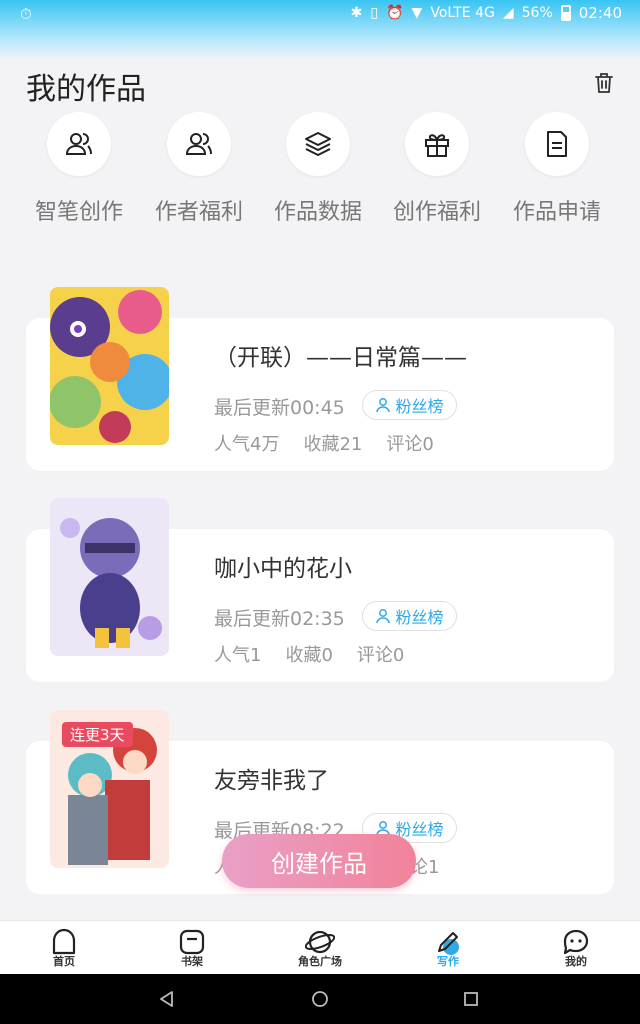  I want to click on nav-me: 我的, so click(576, 948).